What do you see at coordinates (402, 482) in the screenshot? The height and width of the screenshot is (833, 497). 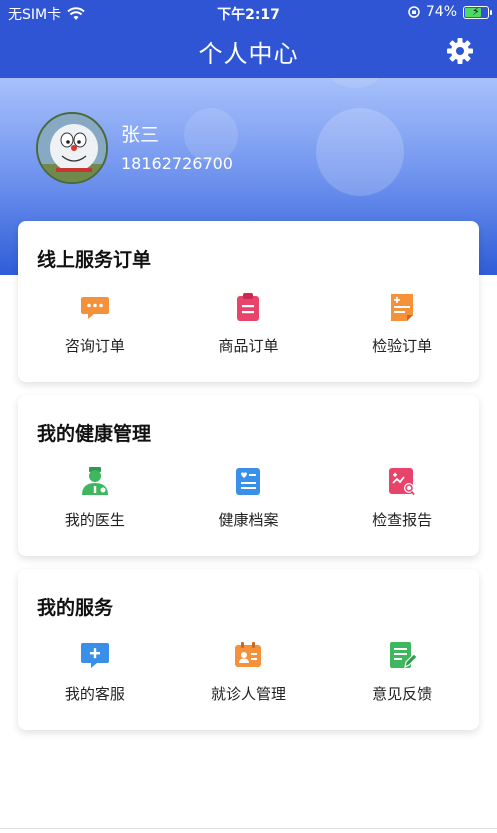 I see `check-report-icon` at bounding box center [402, 482].